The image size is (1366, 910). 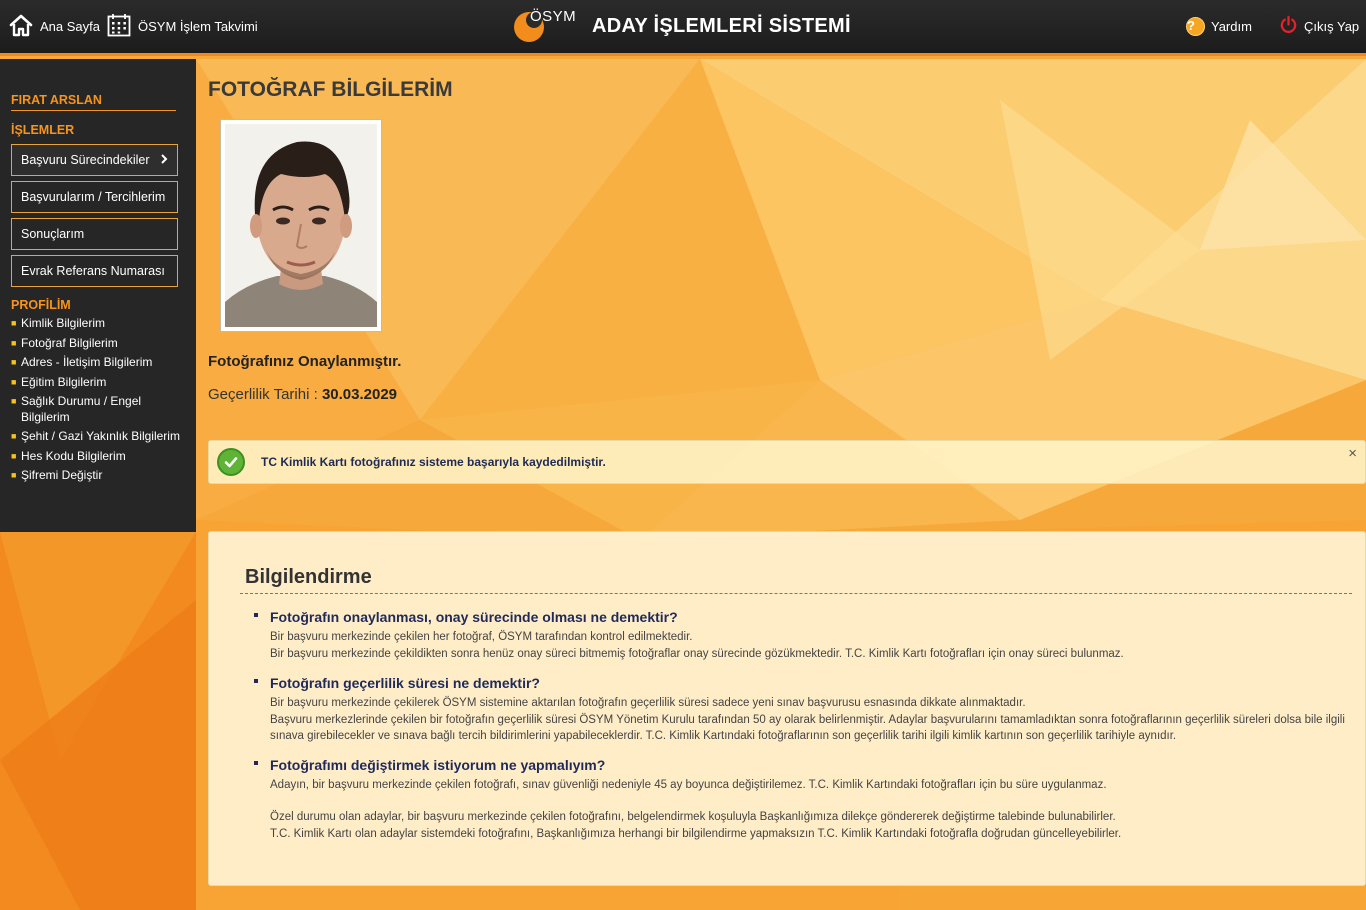 I want to click on calendar-label: ÖSYM İşlem Takvimi, so click(x=198, y=26).